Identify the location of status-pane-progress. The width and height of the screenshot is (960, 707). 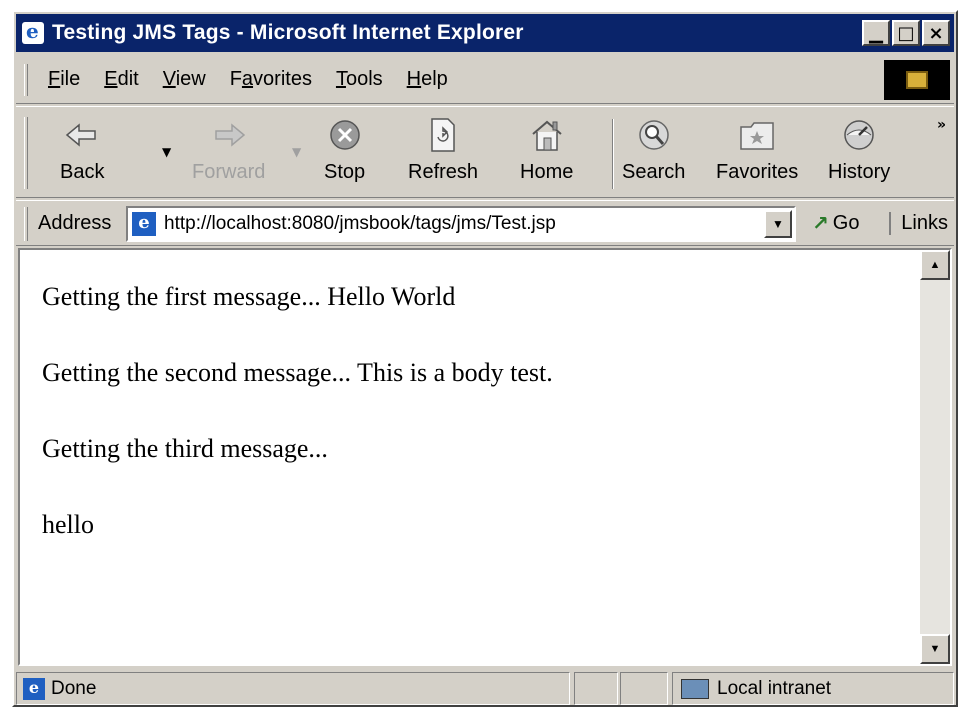
(596, 688).